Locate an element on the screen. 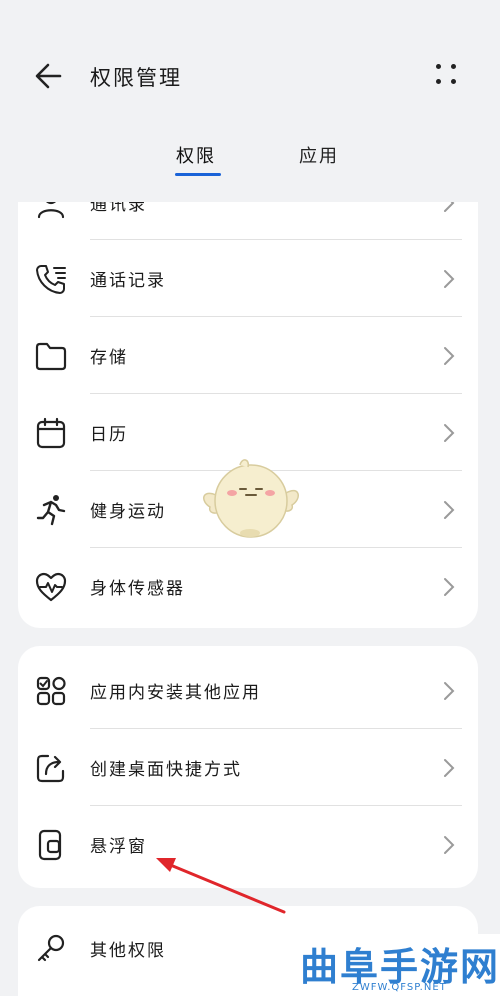  apps-grid-icon is located at coordinates (51, 691).